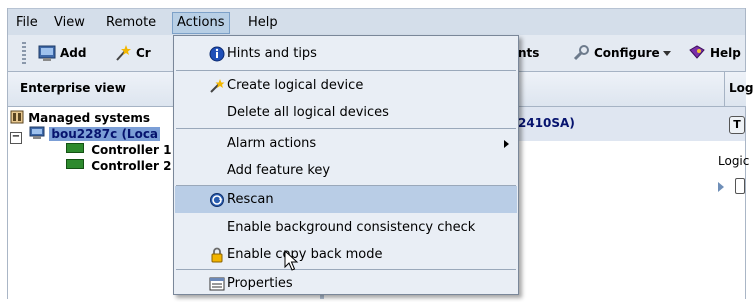 The width and height of the screenshot is (753, 302). What do you see at coordinates (346, 283) in the screenshot?
I see `menu-item-properties: Properties` at bounding box center [346, 283].